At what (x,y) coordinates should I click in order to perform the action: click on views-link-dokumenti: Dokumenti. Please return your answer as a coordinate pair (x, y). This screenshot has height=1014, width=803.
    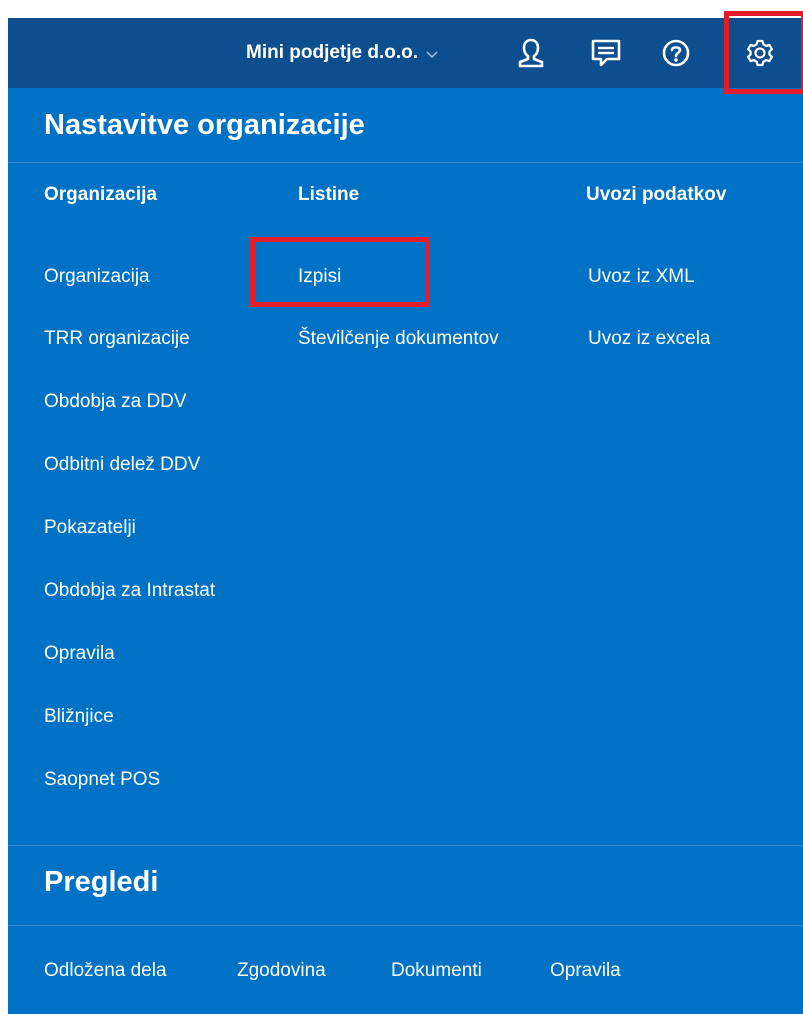
    Looking at the image, I should click on (436, 971).